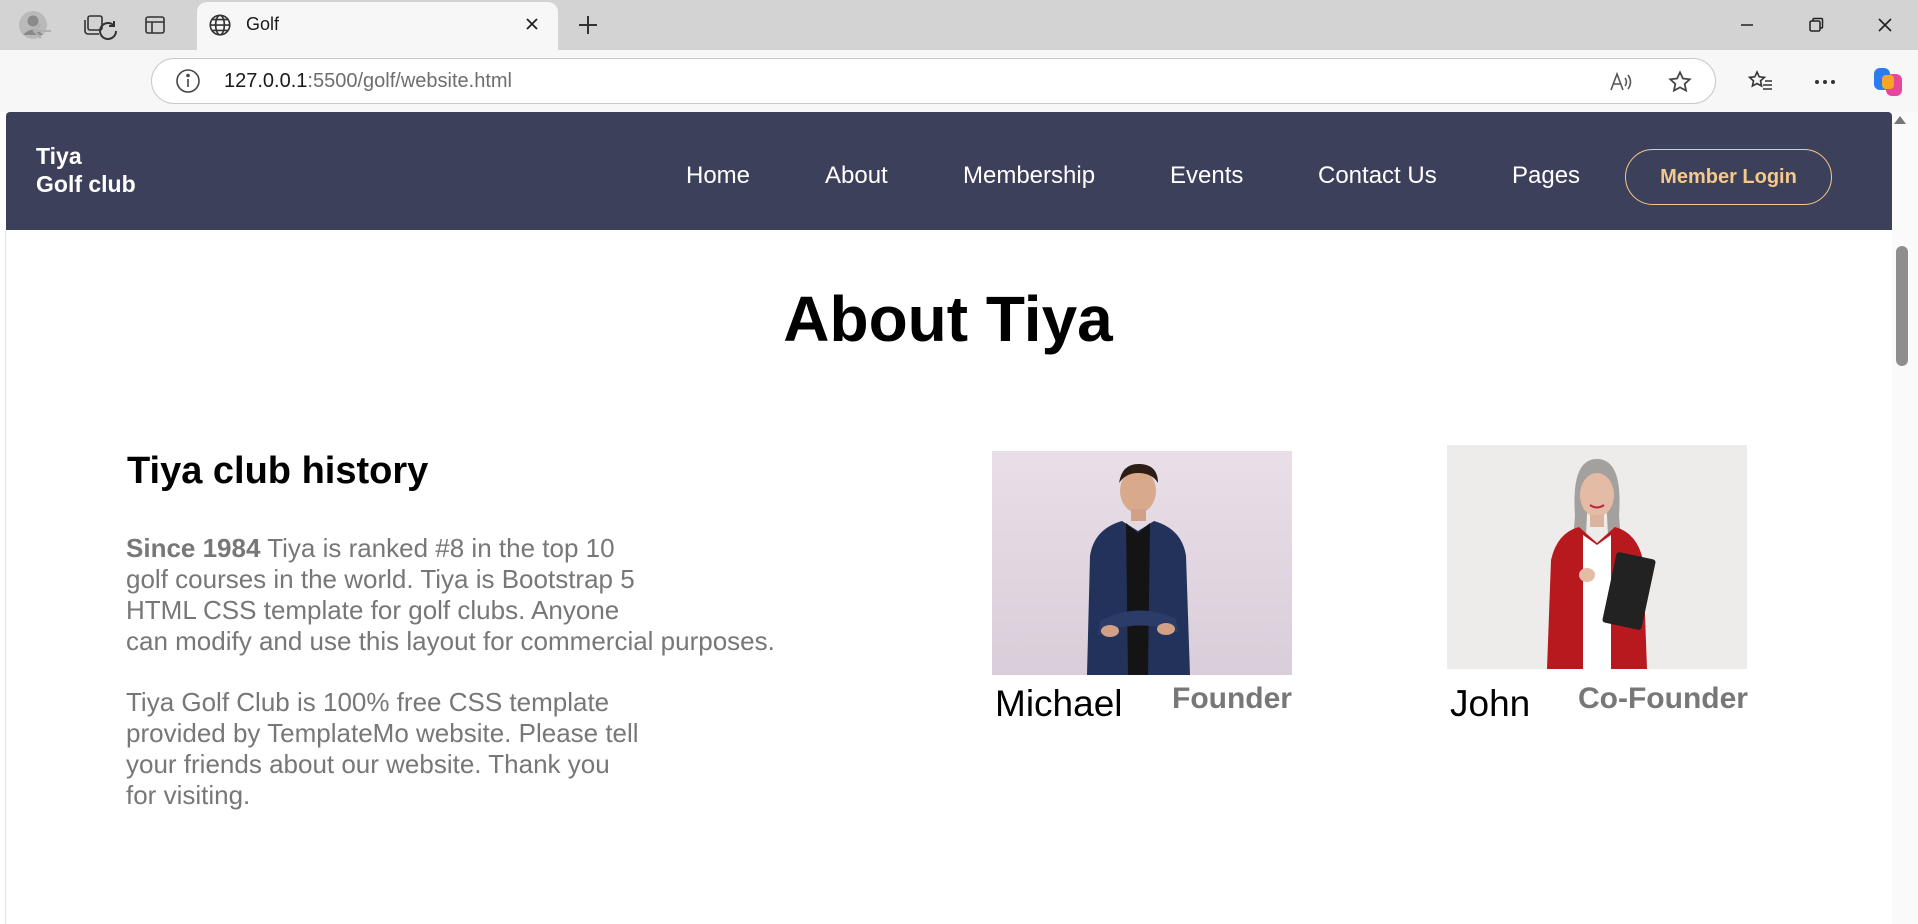 Image resolution: width=1918 pixels, height=924 pixels. Describe the element at coordinates (1142, 563) in the screenshot. I see `michael-photo` at that location.